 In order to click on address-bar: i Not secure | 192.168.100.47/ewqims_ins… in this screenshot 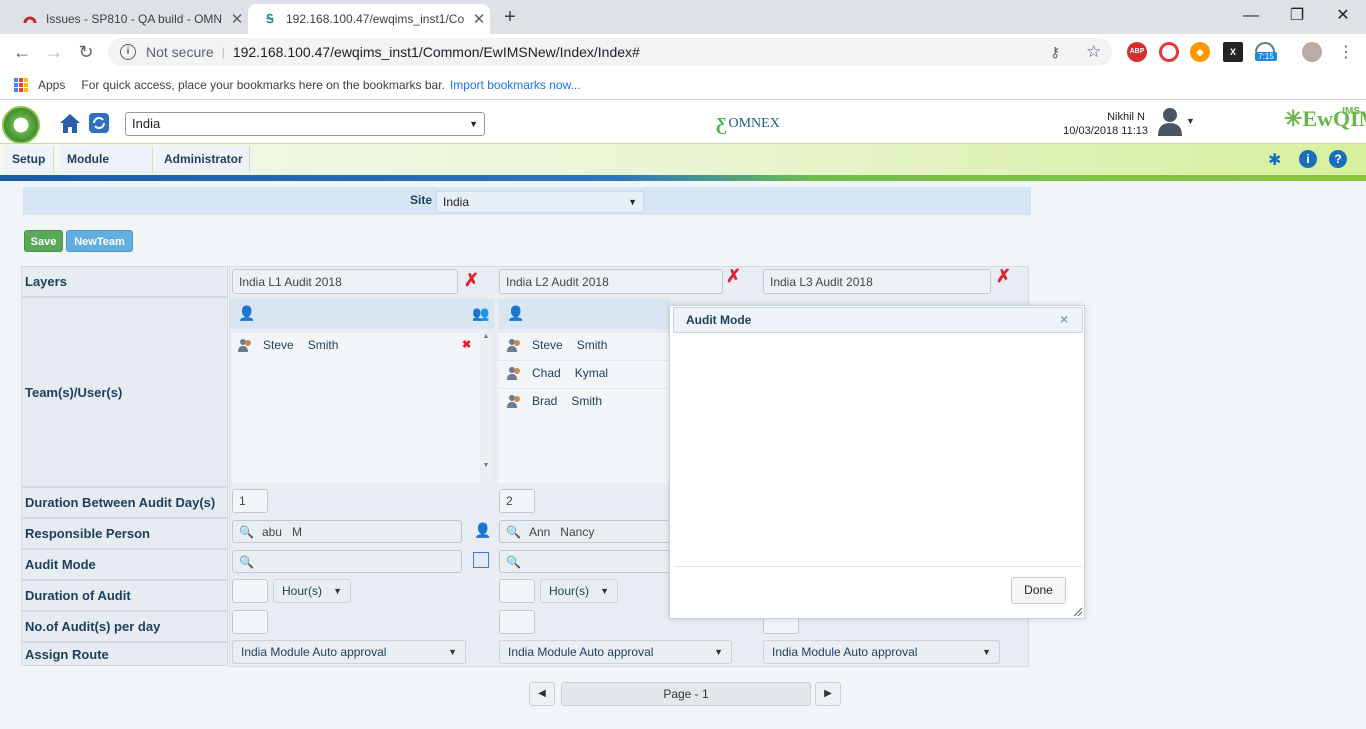, I will do `click(610, 52)`.